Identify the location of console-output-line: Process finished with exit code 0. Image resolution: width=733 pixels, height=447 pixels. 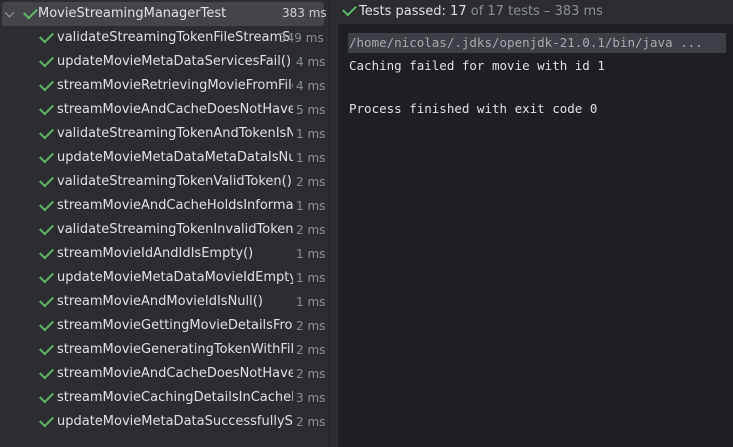
(473, 108).